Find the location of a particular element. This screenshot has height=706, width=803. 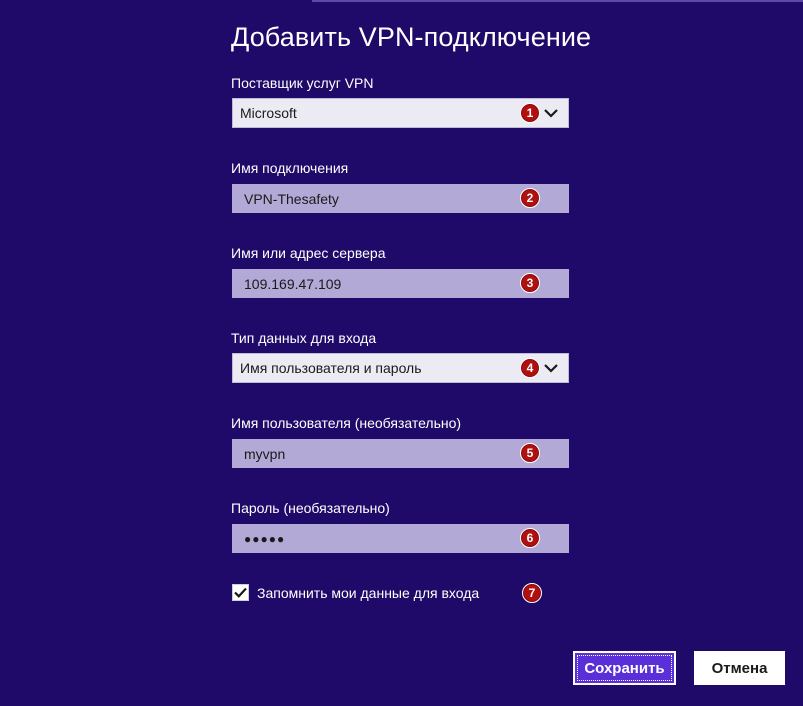

cancel-button: Отмена is located at coordinates (739, 668).